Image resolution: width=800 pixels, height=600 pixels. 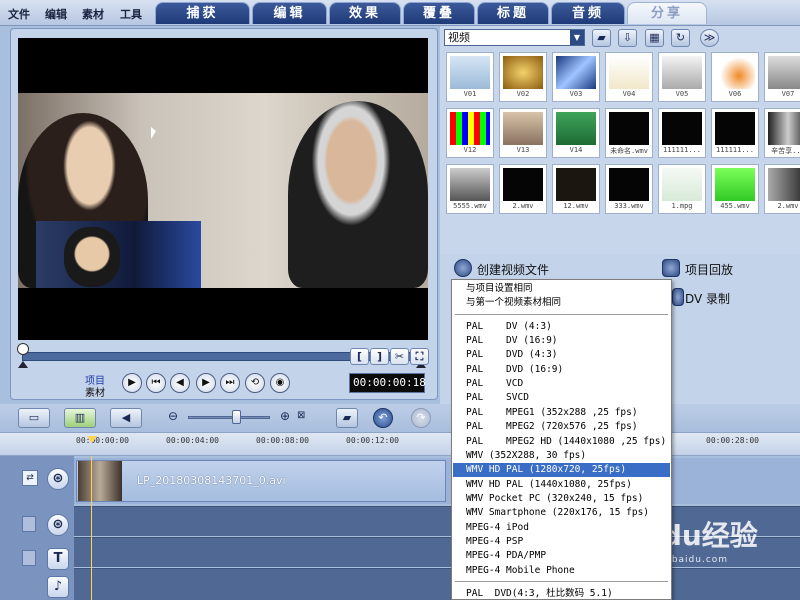 I want to click on volume-button: ◉, so click(x=280, y=383).